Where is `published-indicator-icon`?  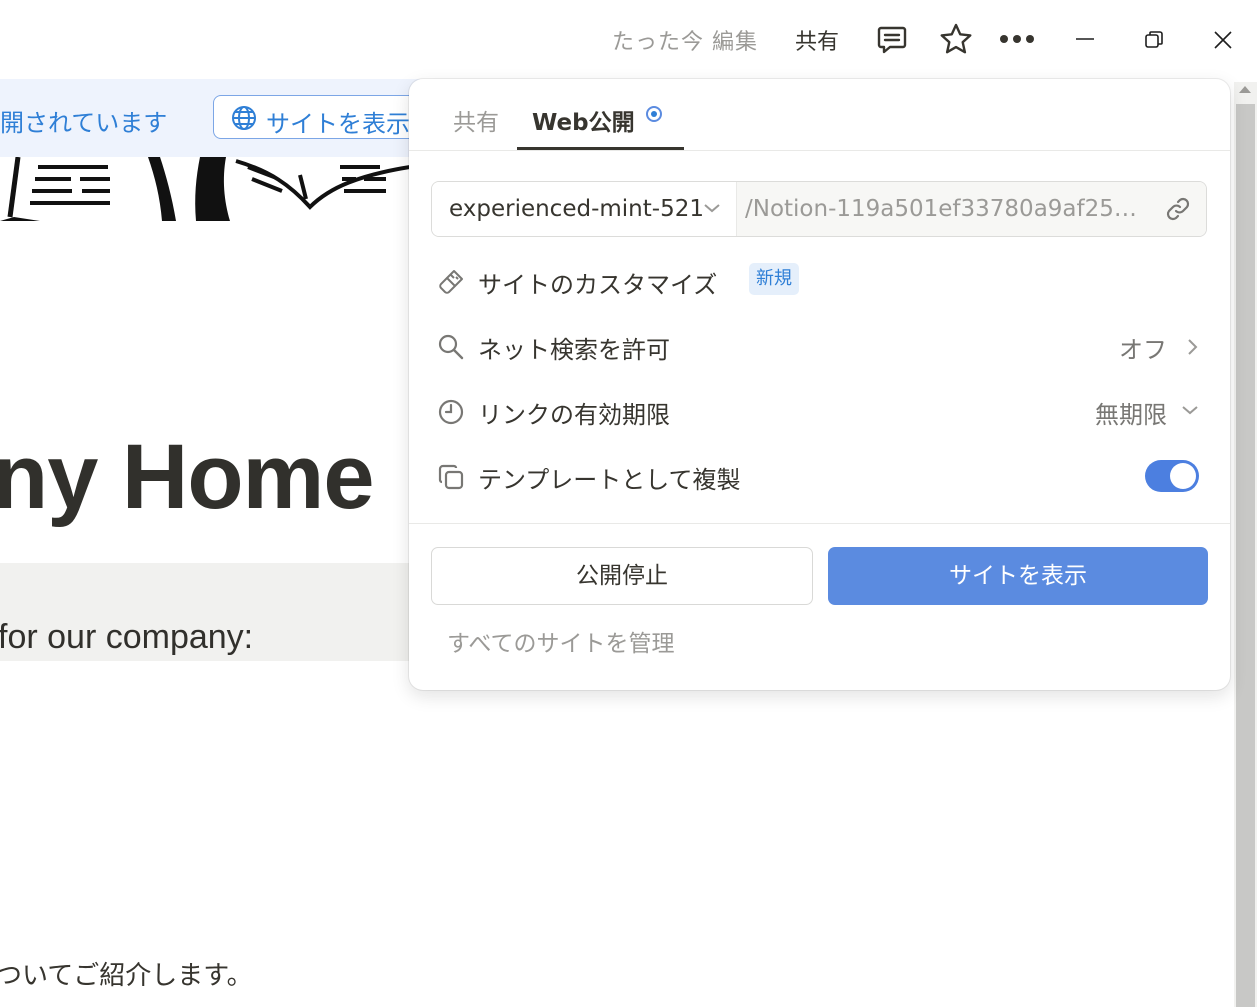
published-indicator-icon is located at coordinates (654, 114).